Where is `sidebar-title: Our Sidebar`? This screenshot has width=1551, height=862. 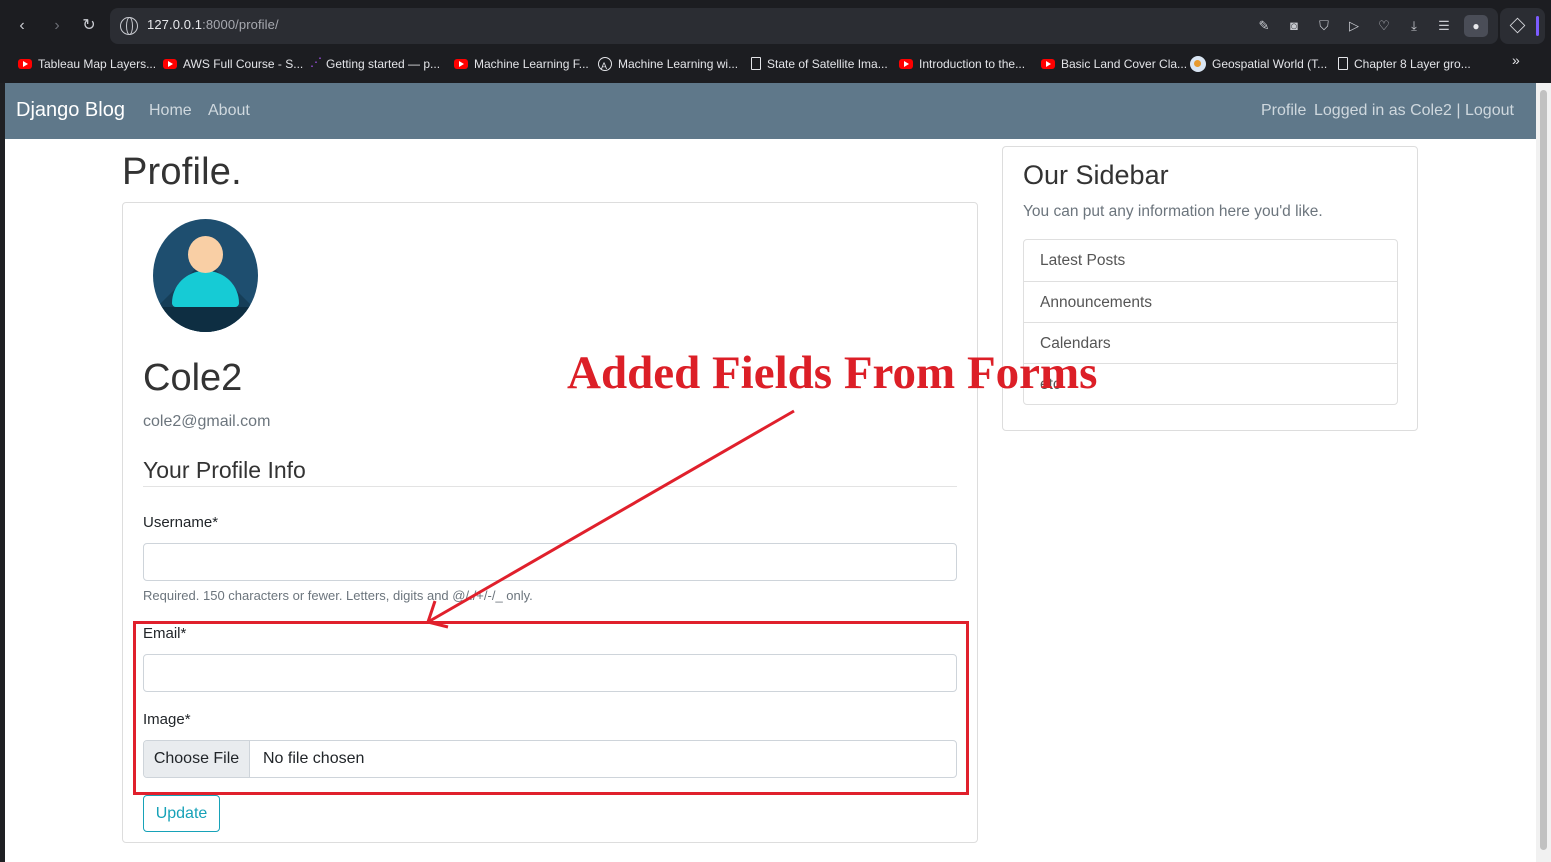
sidebar-title: Our Sidebar is located at coordinates (1096, 175).